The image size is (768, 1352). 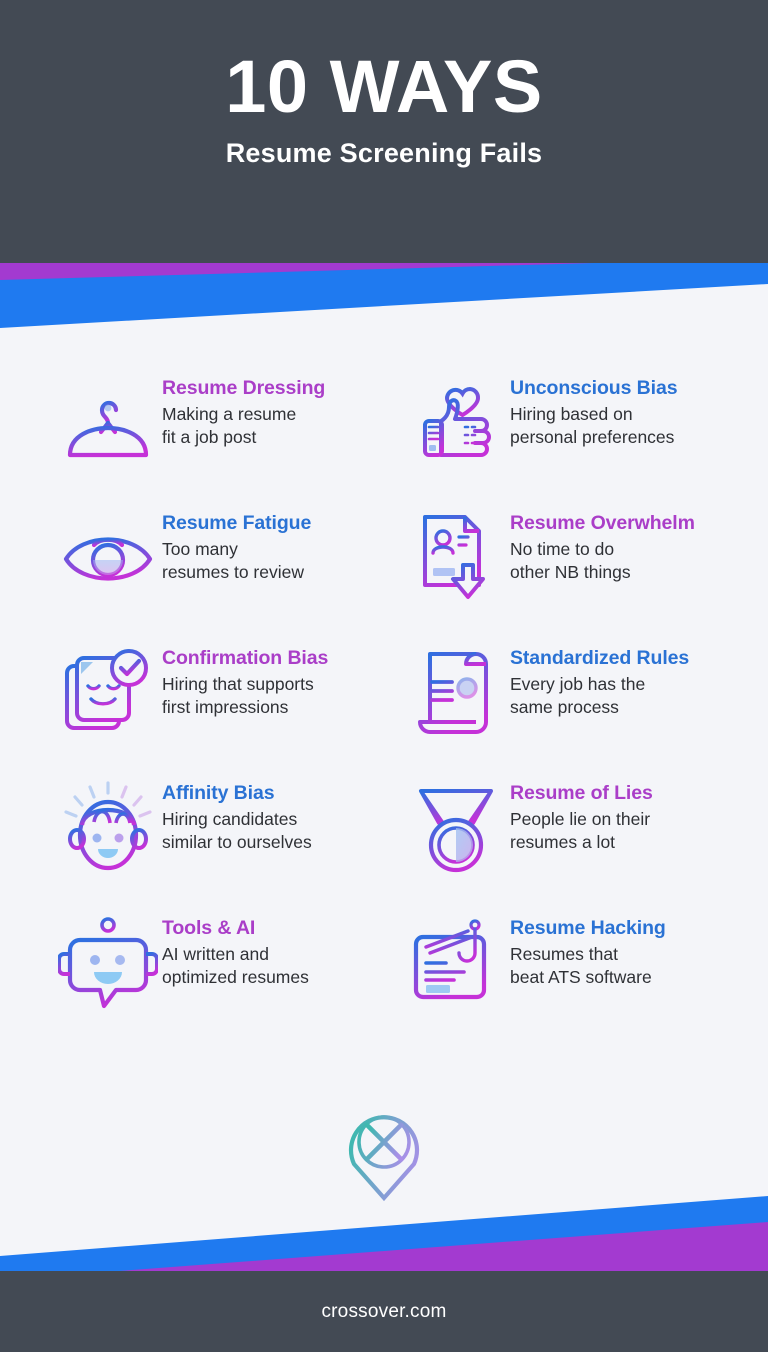 What do you see at coordinates (108, 829) in the screenshot?
I see `smiling-face-icon` at bounding box center [108, 829].